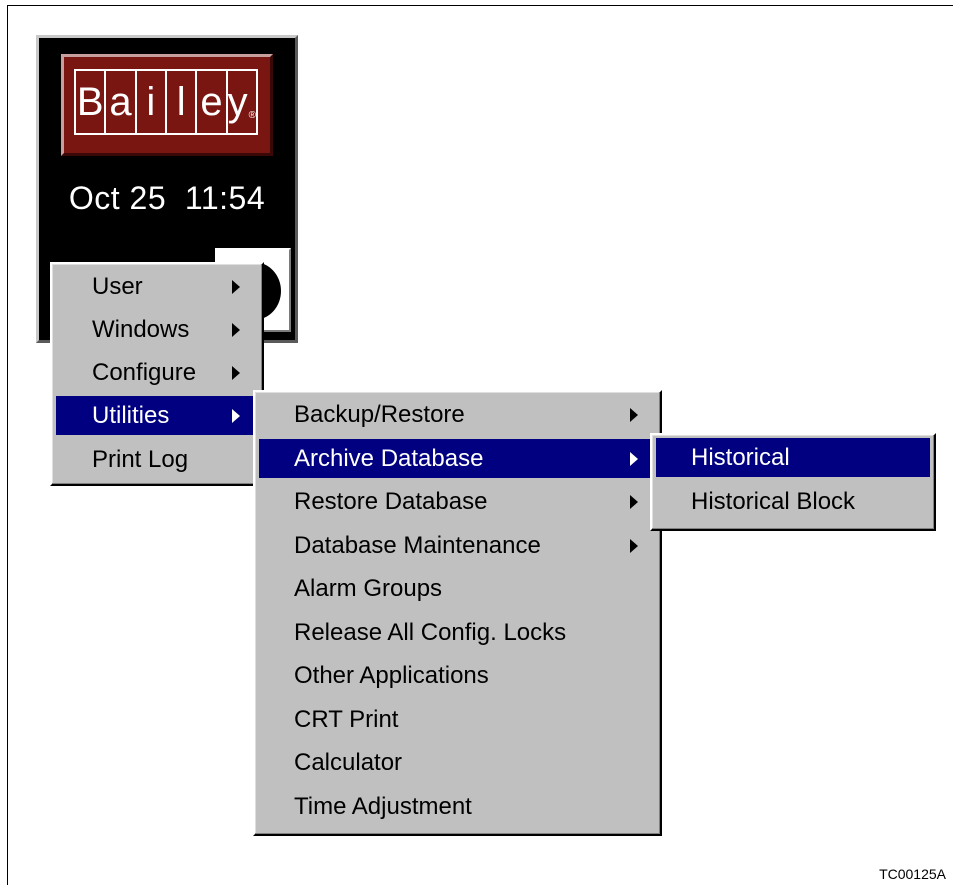 The image size is (954, 885). What do you see at coordinates (144, 372) in the screenshot?
I see `menu-item-label: Configure` at bounding box center [144, 372].